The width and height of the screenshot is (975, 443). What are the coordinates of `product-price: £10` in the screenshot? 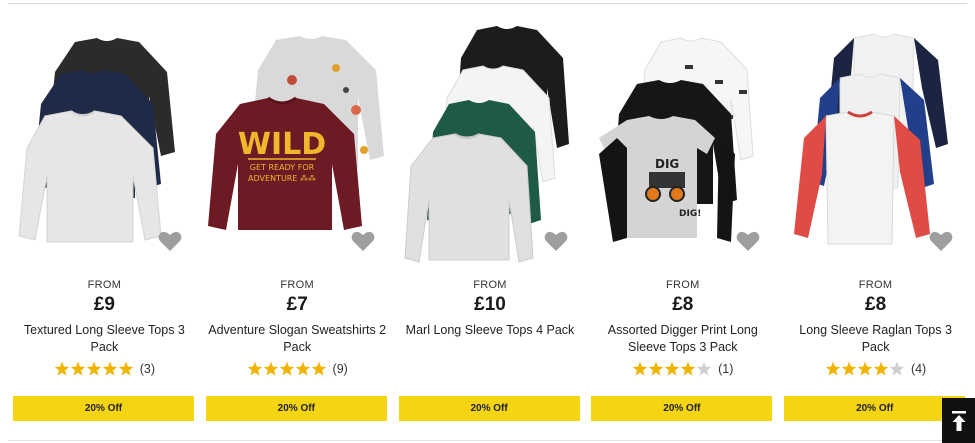 It's located at (490, 304).